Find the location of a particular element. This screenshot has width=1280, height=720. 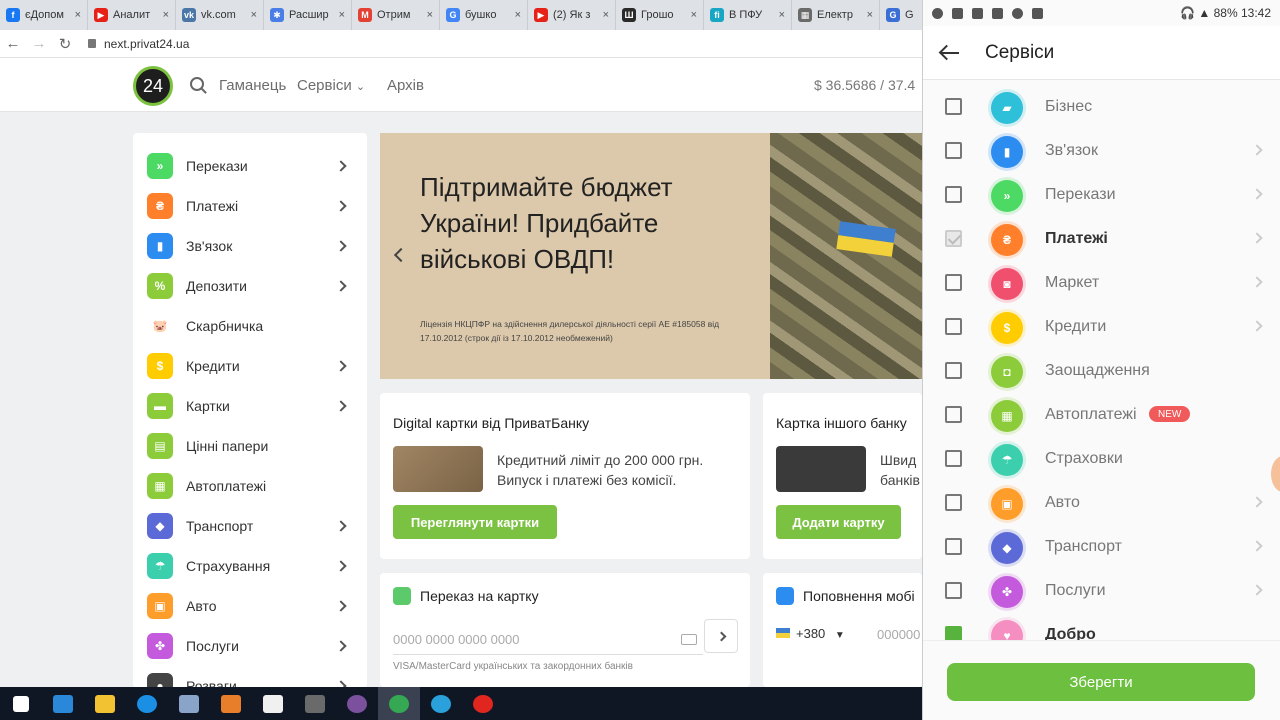

country-code-select: +380 ▼ is located at coordinates (820, 633).